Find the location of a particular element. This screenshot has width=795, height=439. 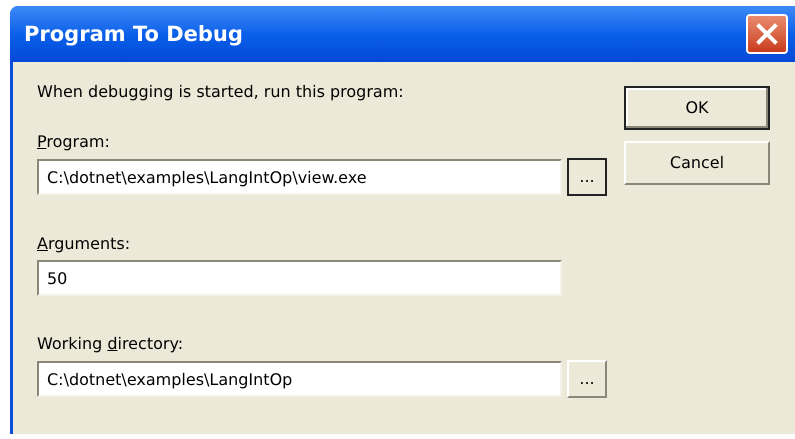

field-label: Program: is located at coordinates (74, 142).